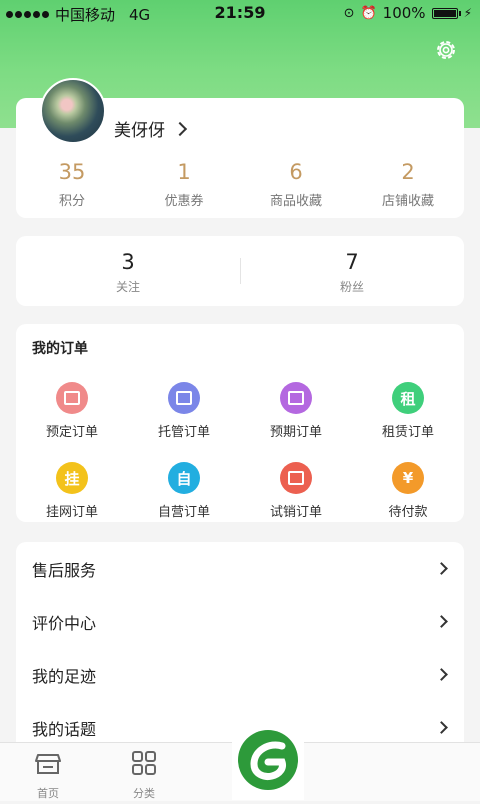 The image size is (480, 804). I want to click on order-item-5: 自自营订单, so click(184, 491).